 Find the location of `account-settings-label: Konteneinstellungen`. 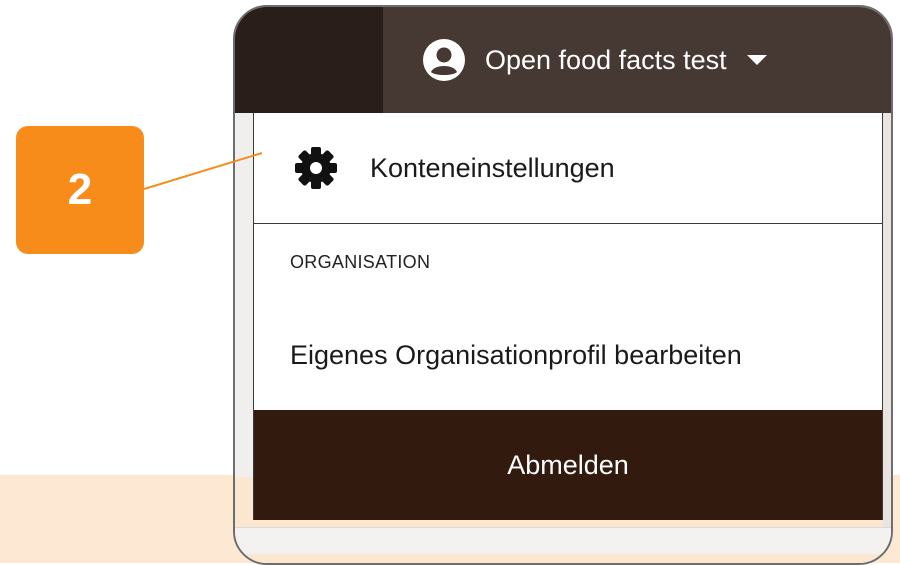

account-settings-label: Konteneinstellungen is located at coordinates (492, 167).